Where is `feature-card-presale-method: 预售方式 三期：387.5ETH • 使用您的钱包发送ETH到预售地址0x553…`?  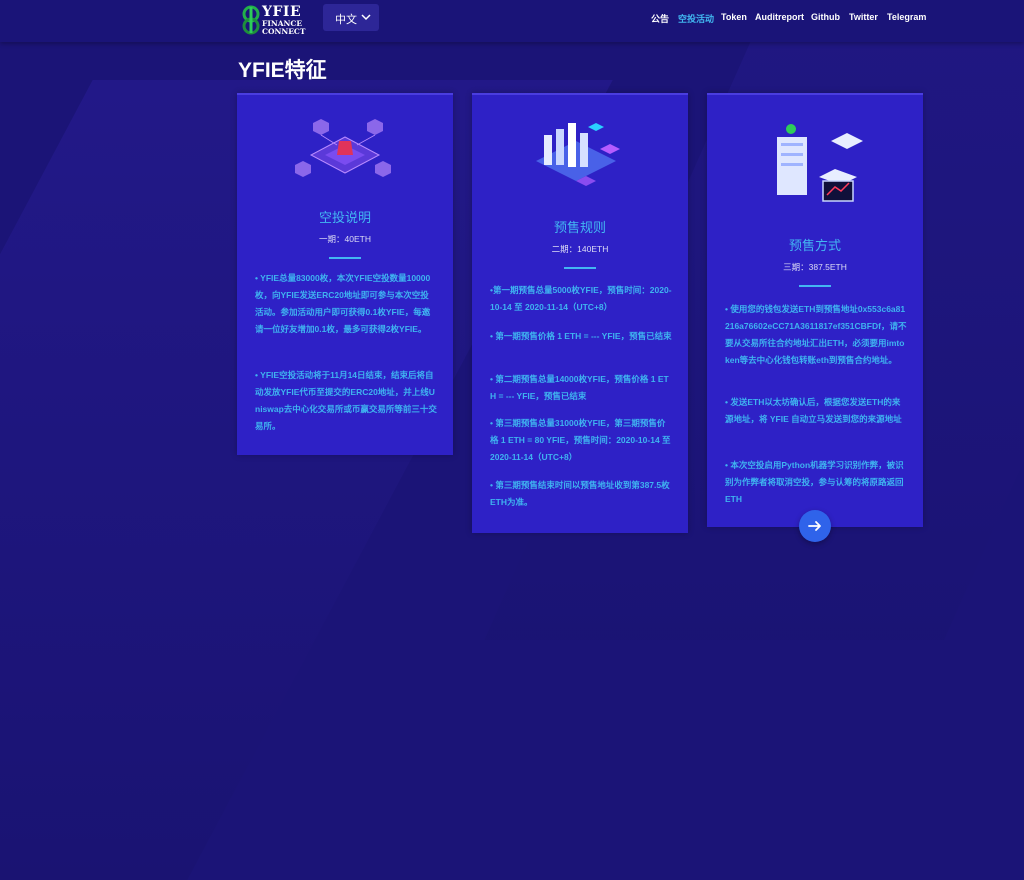 feature-card-presale-method: 预售方式 三期：387.5ETH • 使用您的钱包发送ETH到预售地址0x553… is located at coordinates (815, 310).